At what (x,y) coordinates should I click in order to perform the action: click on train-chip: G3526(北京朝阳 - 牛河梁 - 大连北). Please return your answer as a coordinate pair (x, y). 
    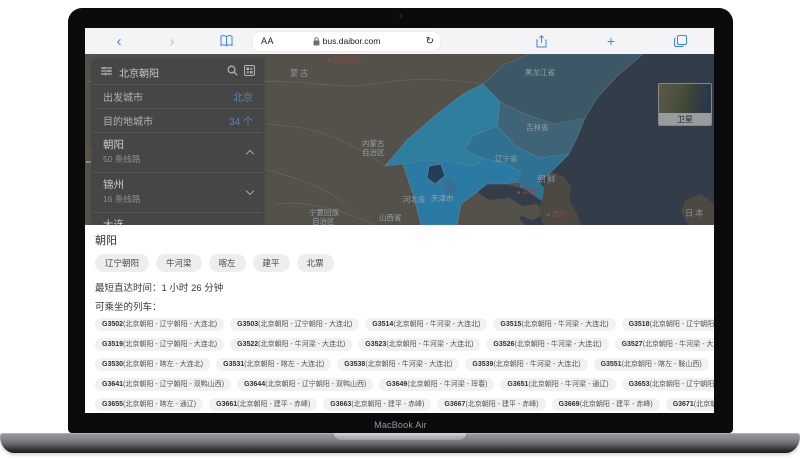
    Looking at the image, I should click on (547, 344).